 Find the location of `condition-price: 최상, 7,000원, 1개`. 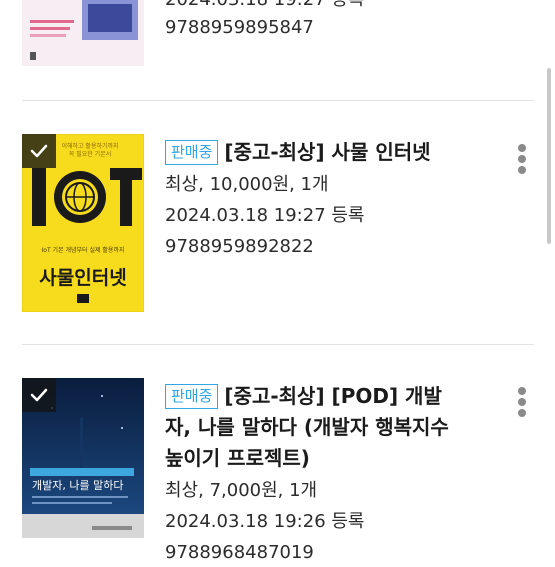

condition-price: 최상, 7,000원, 1개 is located at coordinates (241, 490).